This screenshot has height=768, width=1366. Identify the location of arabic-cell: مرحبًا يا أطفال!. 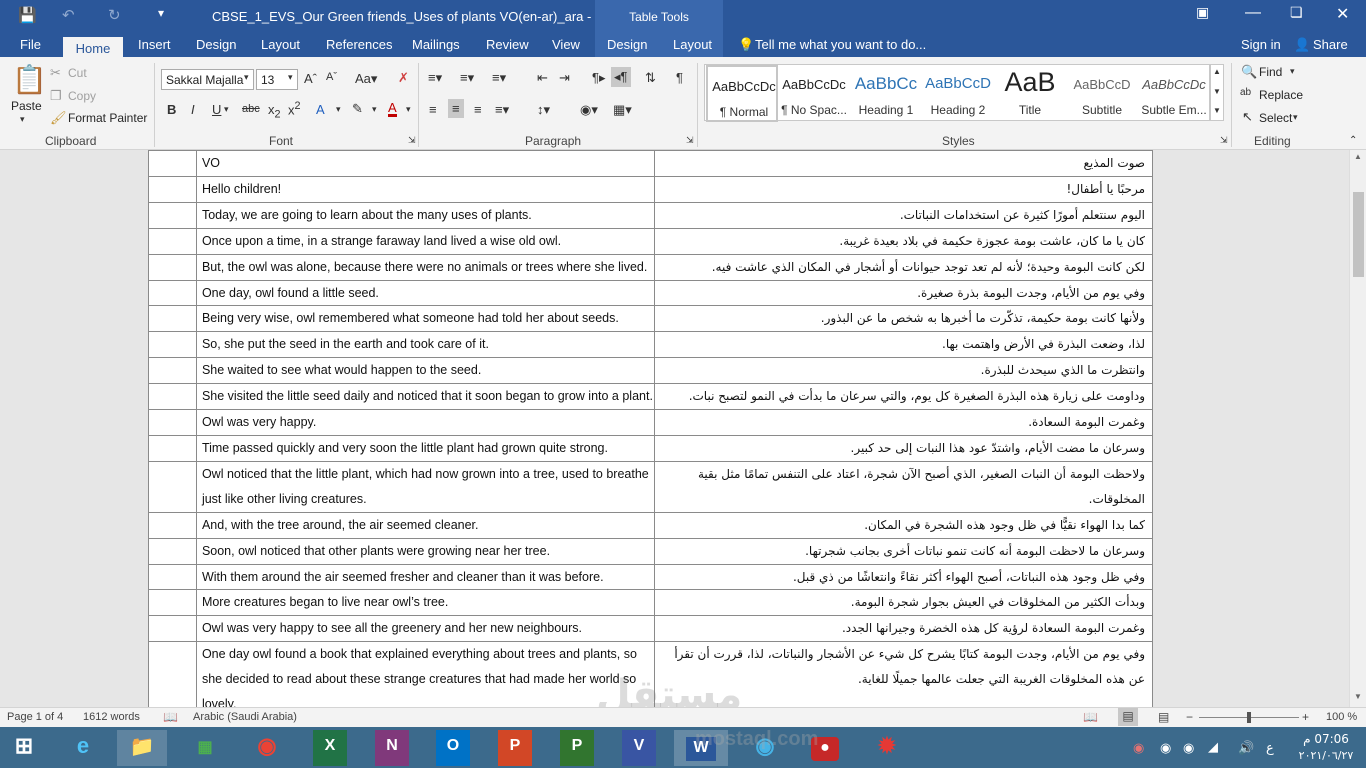
(903, 189).